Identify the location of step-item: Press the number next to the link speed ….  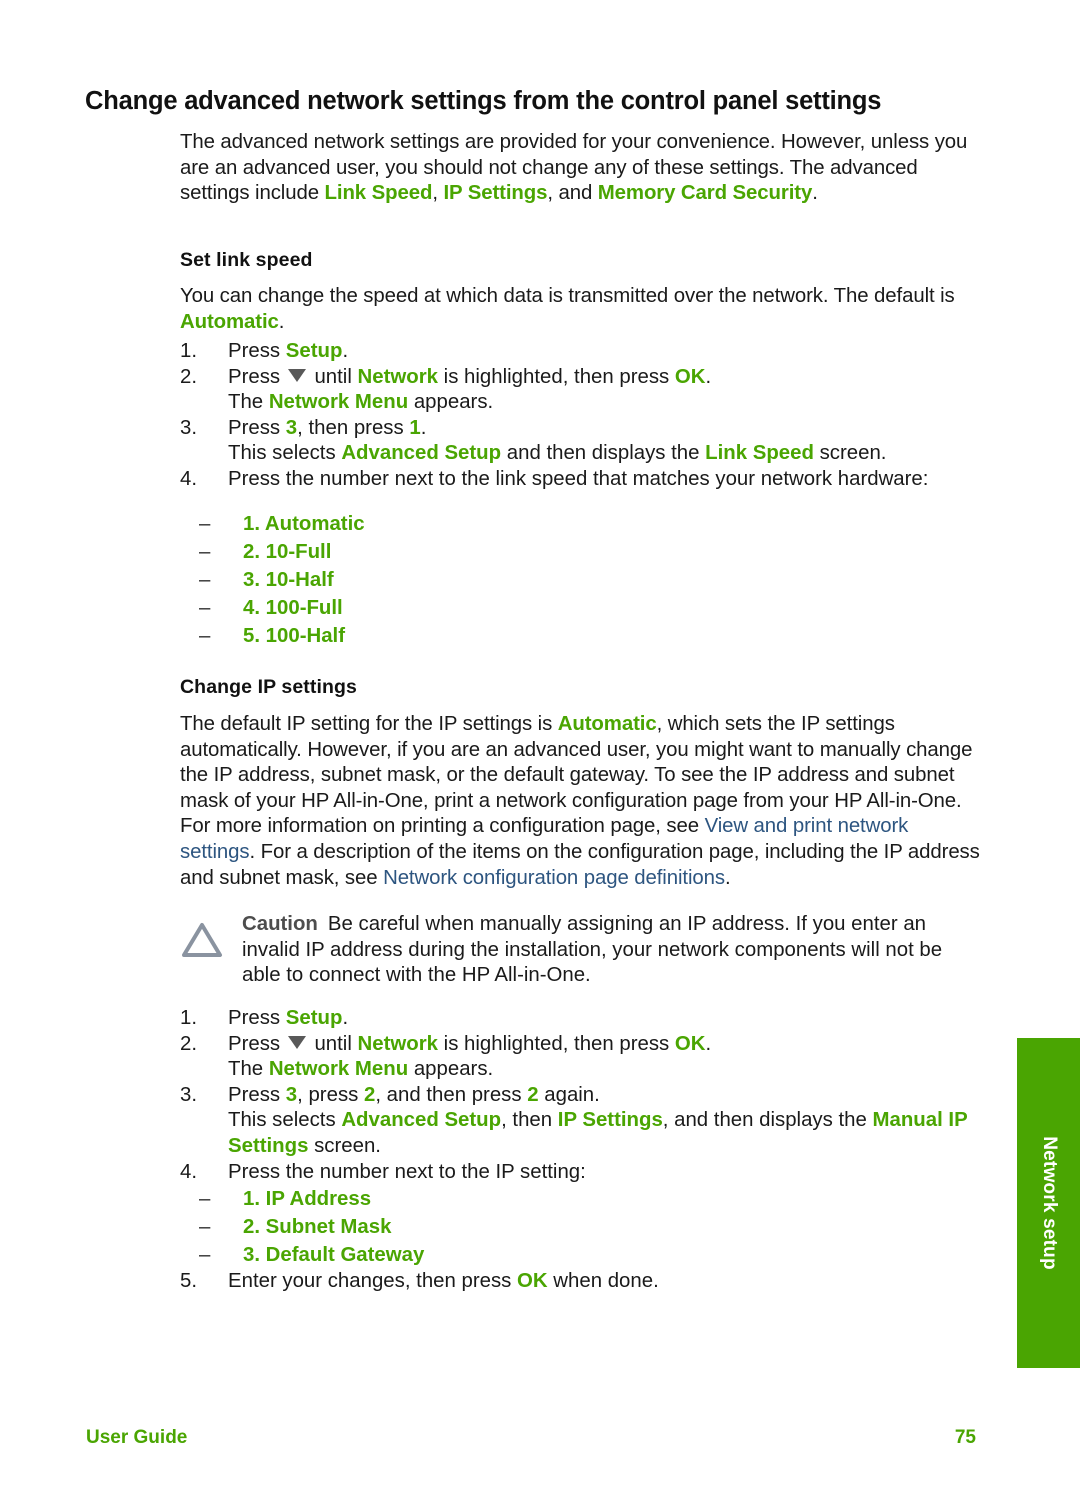
(580, 480).